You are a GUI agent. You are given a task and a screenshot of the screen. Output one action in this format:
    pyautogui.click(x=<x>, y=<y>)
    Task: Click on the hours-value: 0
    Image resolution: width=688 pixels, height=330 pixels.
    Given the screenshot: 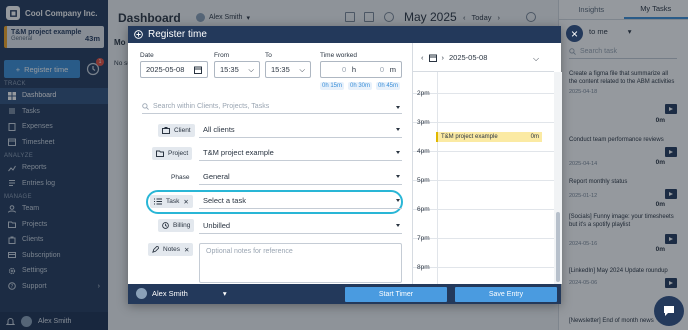 What is the action you would take?
    pyautogui.click(x=344, y=69)
    